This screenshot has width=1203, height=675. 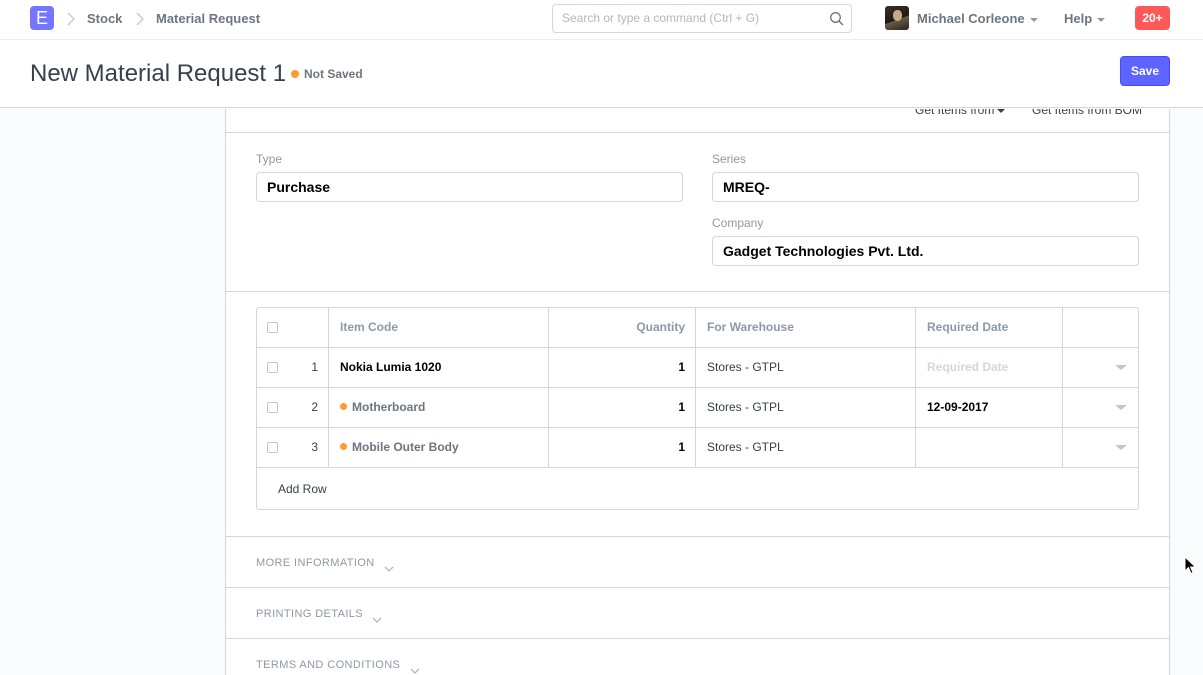 What do you see at coordinates (738, 223) in the screenshot?
I see `company-label: Company` at bounding box center [738, 223].